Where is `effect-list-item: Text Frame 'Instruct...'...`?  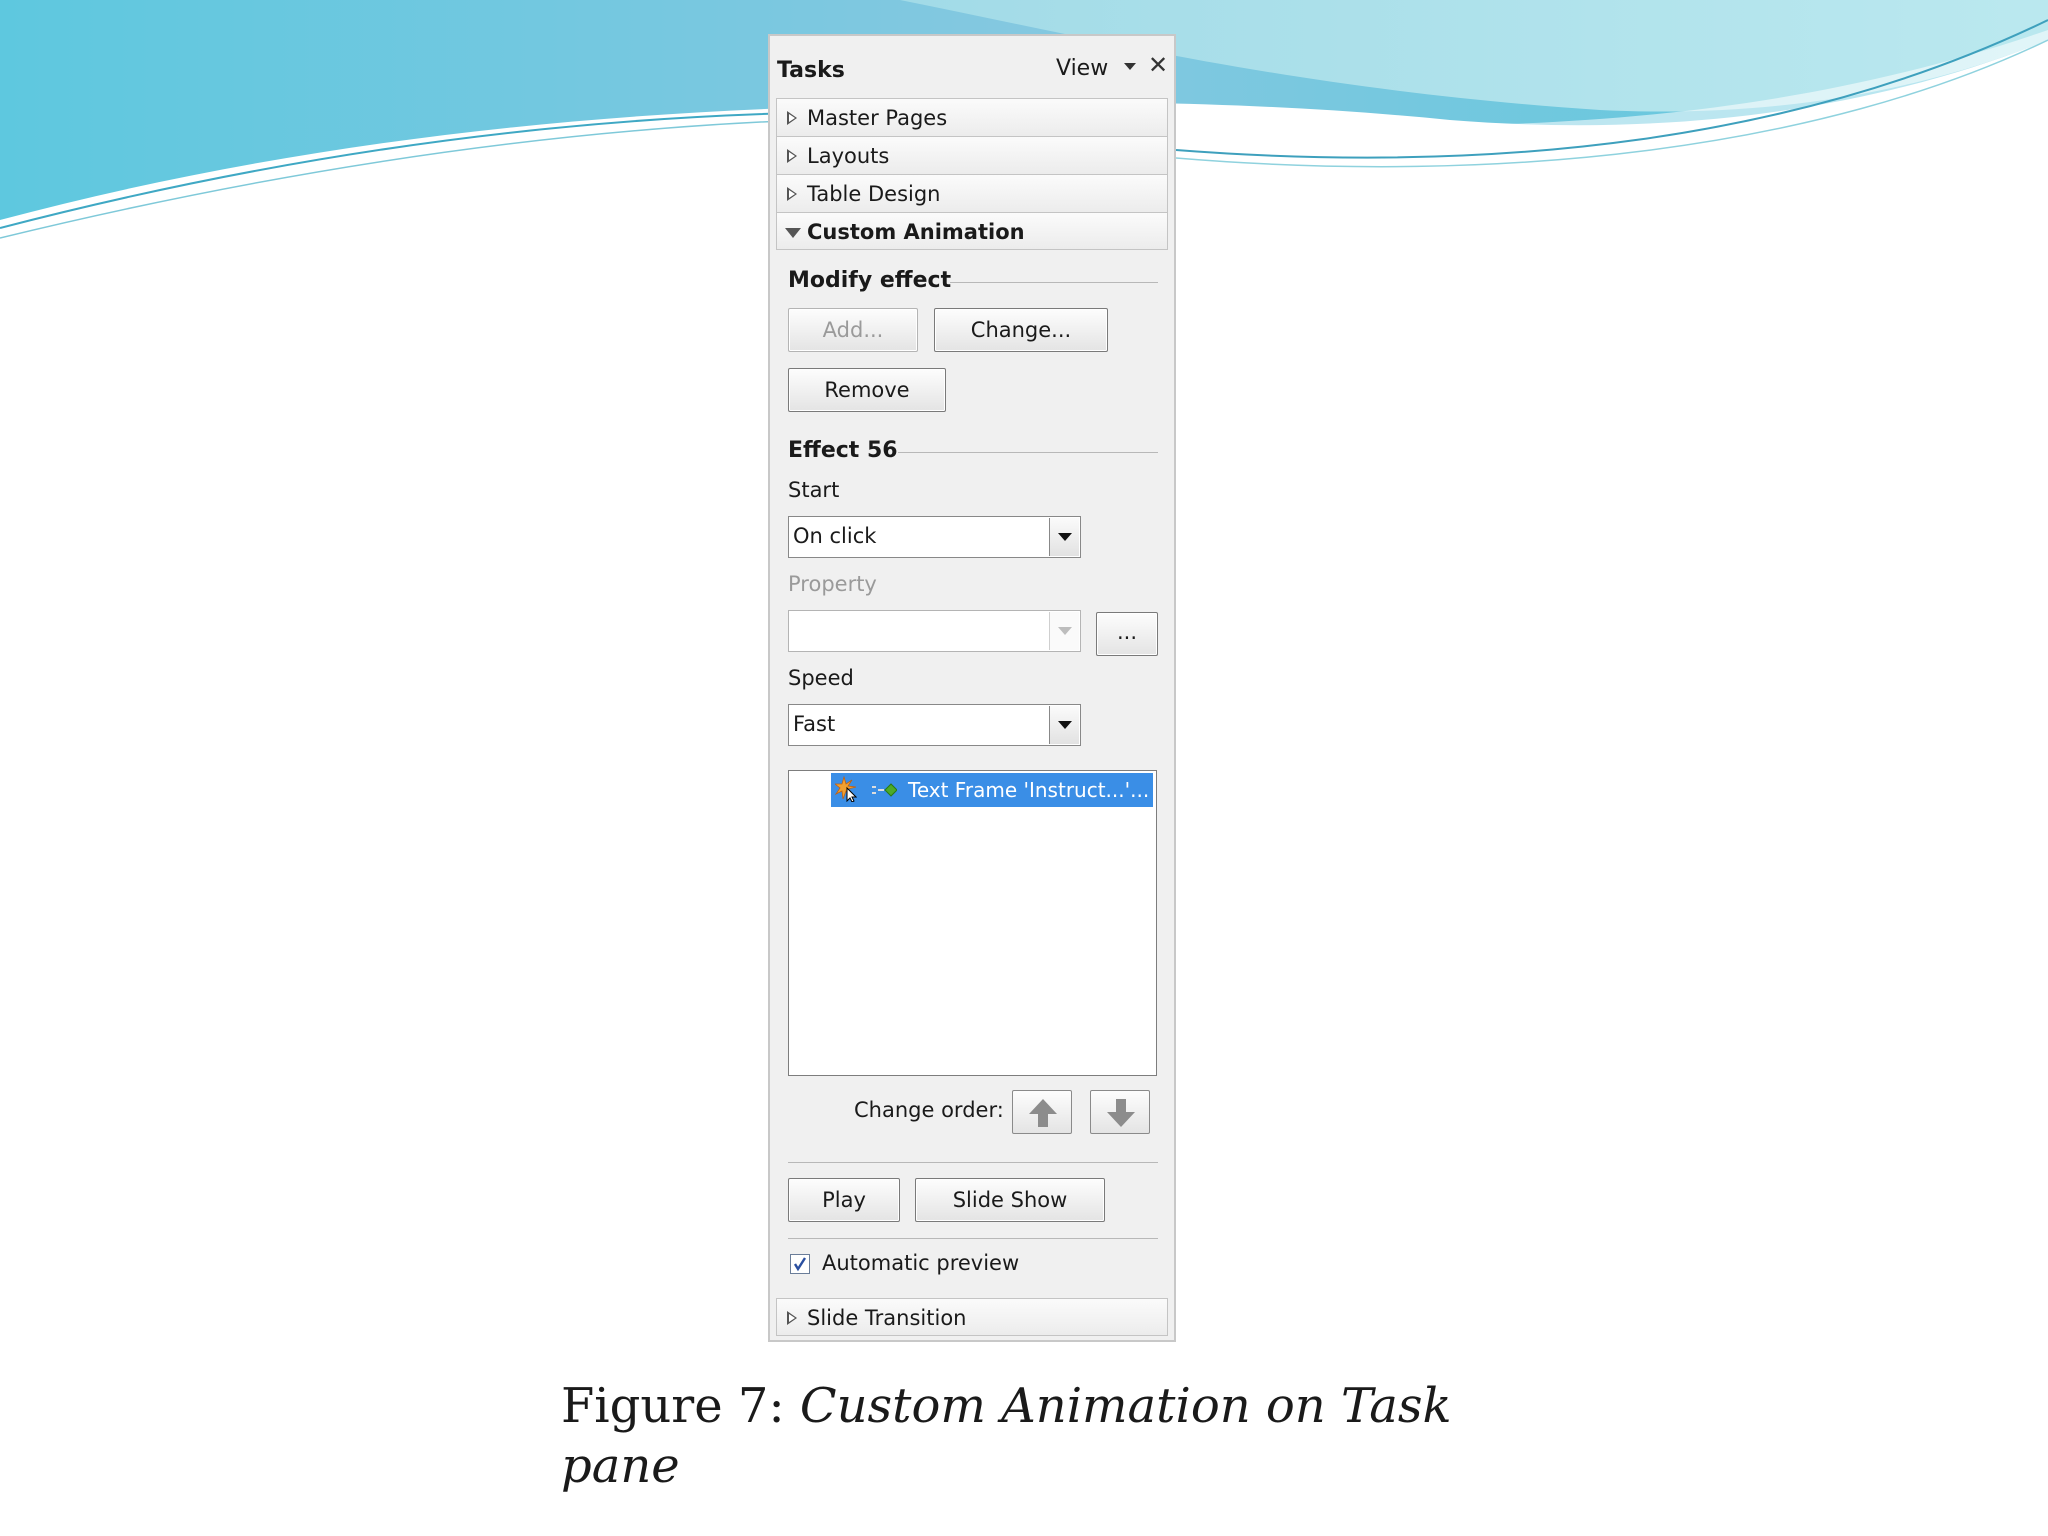 effect-list-item: Text Frame 'Instruct...'... is located at coordinates (992, 790).